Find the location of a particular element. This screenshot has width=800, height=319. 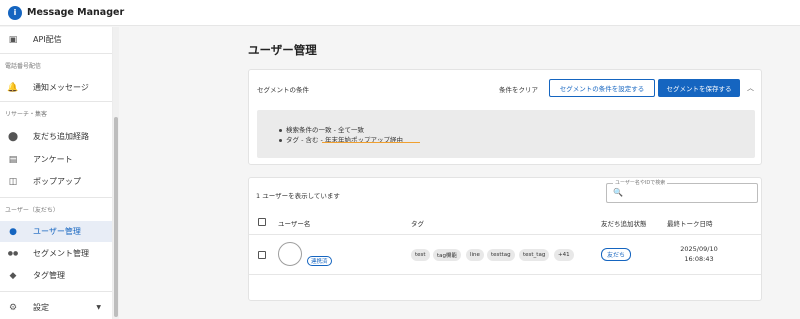

select-all-checkbox is located at coordinates (262, 222).